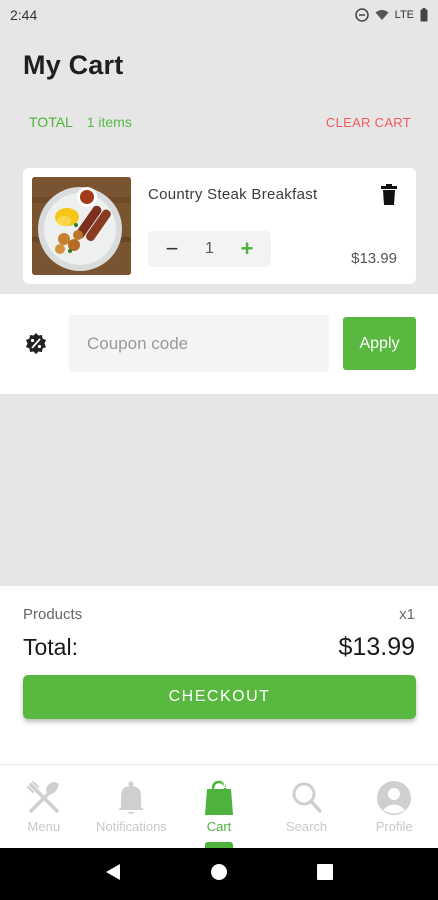  What do you see at coordinates (361, 15) in the screenshot?
I see `do-not-disturb-icon` at bounding box center [361, 15].